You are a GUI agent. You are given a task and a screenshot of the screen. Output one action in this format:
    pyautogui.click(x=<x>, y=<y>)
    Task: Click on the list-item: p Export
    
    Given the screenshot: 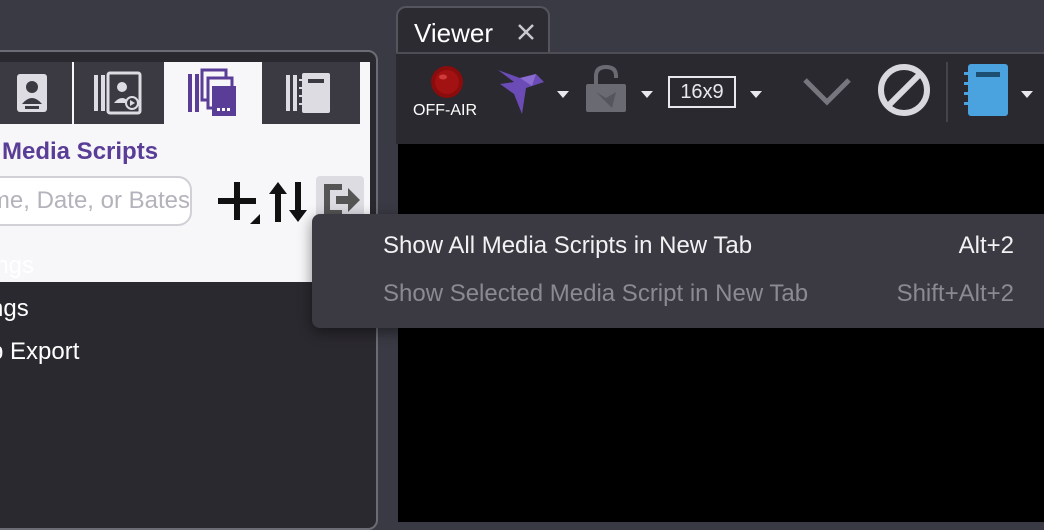 What is the action you would take?
    pyautogui.click(x=39, y=352)
    